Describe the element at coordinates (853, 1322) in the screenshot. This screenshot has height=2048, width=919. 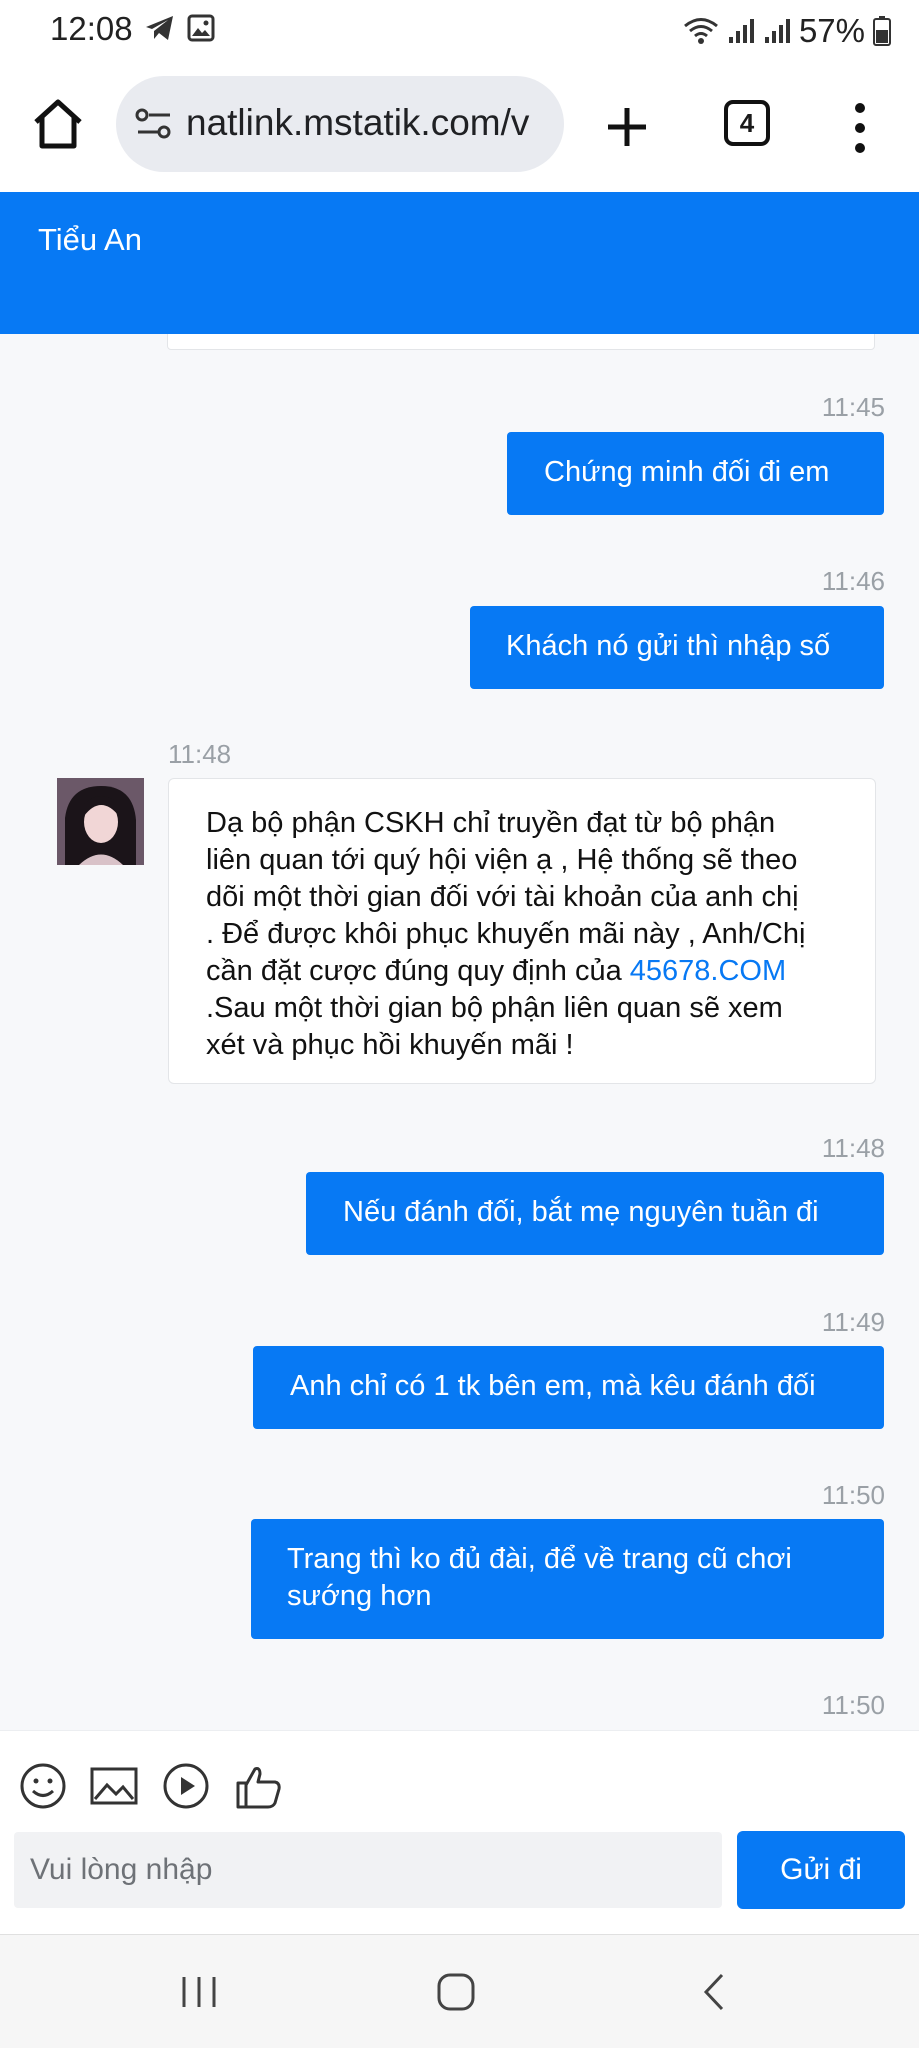
I see `message-timestamp: 11:49` at that location.